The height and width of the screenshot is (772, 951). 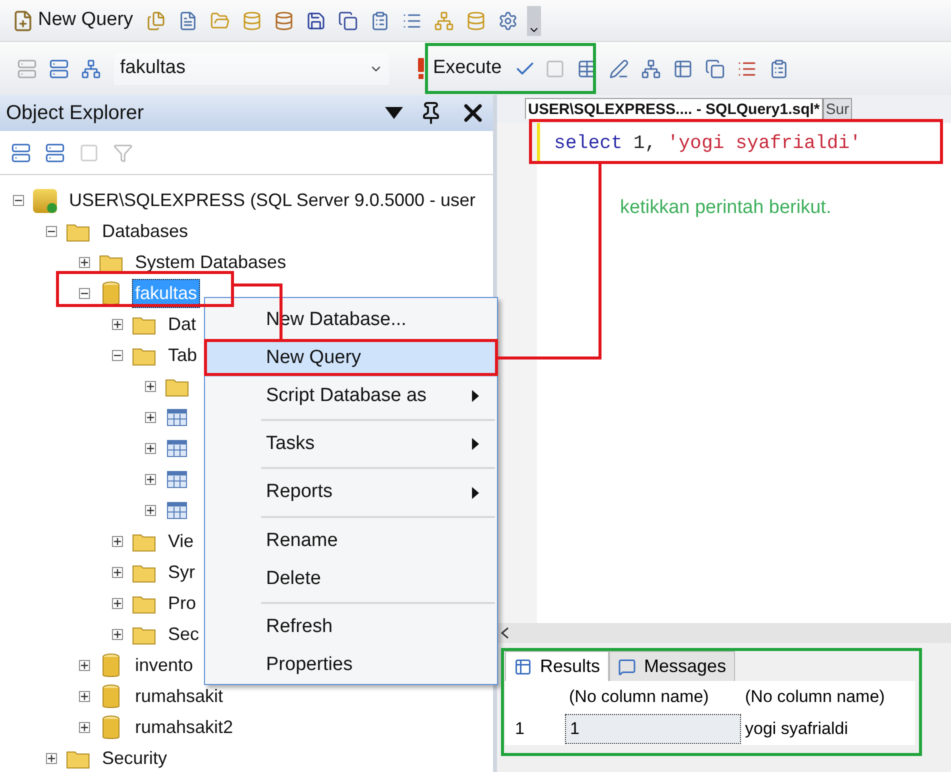 I want to click on tree-item-label: Sec, so click(x=183, y=634).